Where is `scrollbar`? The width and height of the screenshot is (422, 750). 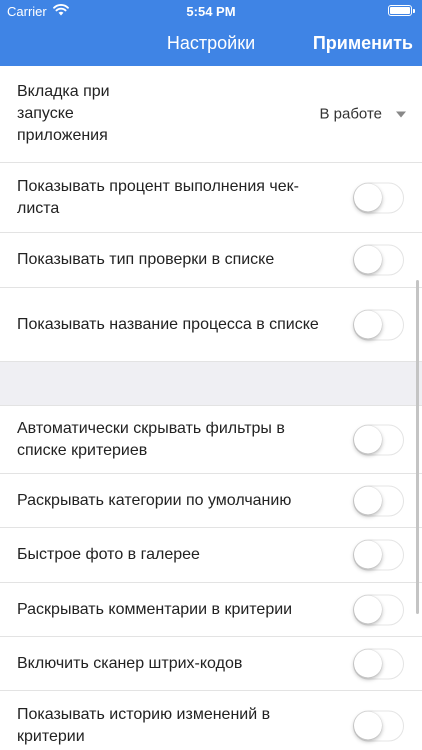
scrollbar is located at coordinates (417, 447).